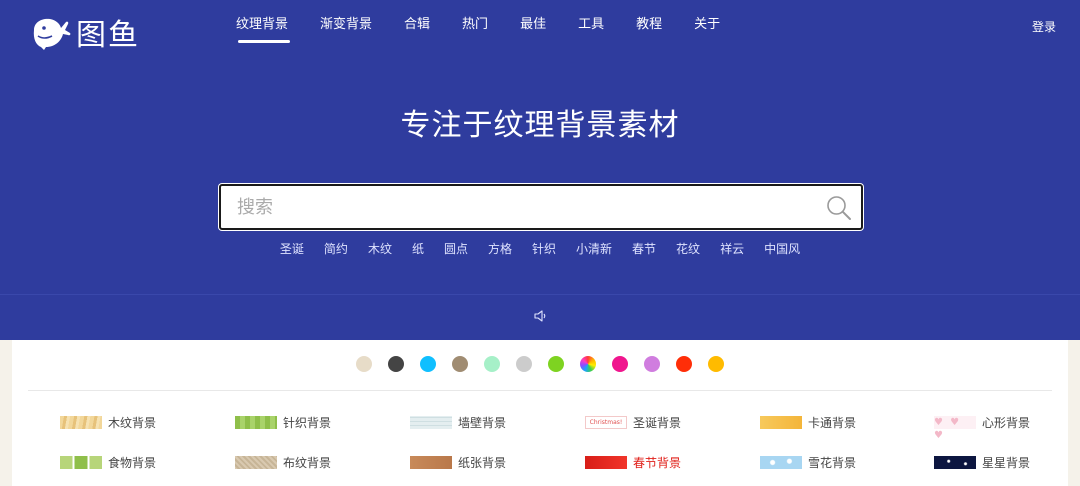  What do you see at coordinates (52, 34) in the screenshot?
I see `whale-logo-icon` at bounding box center [52, 34].